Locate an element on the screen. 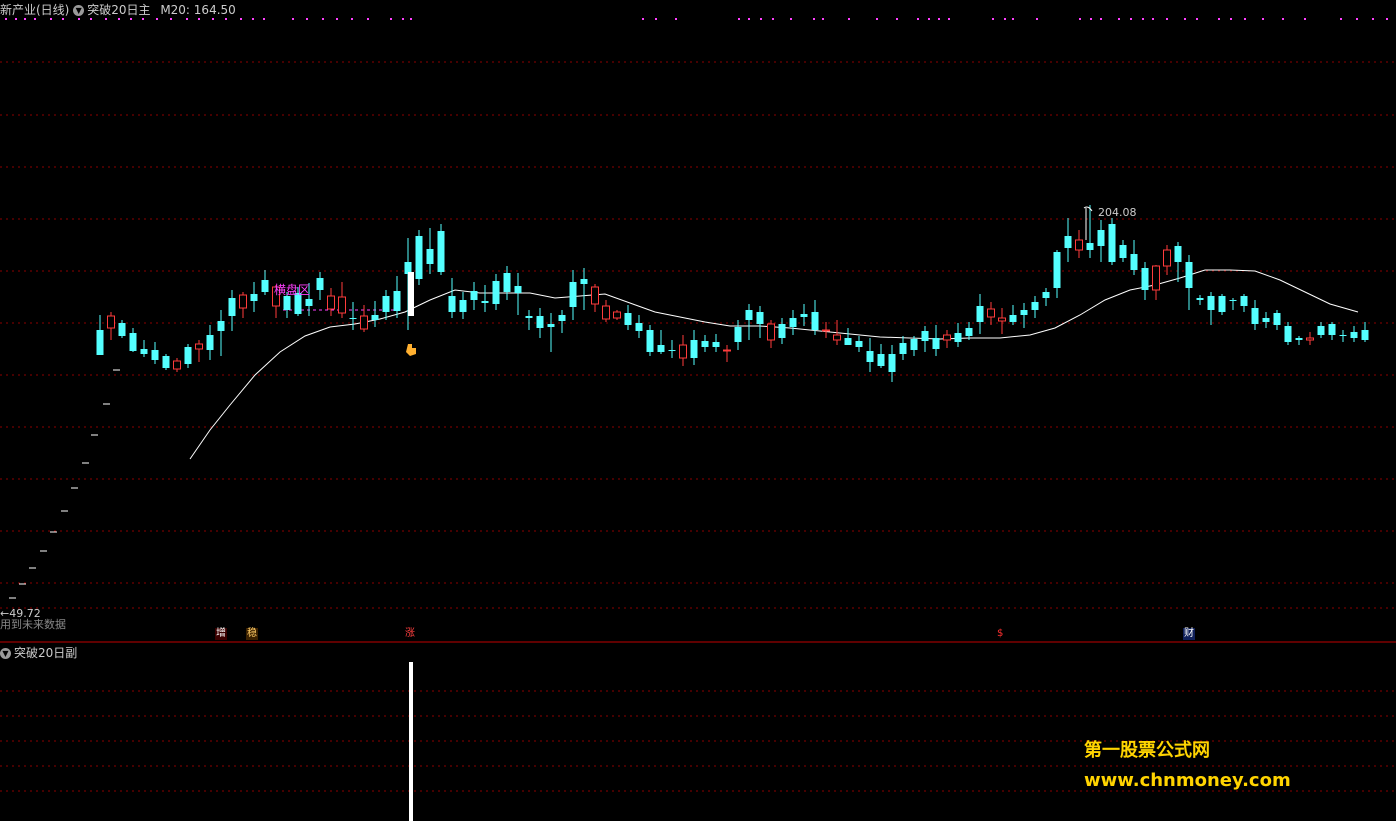  breakout-bar-main is located at coordinates (411, 294).